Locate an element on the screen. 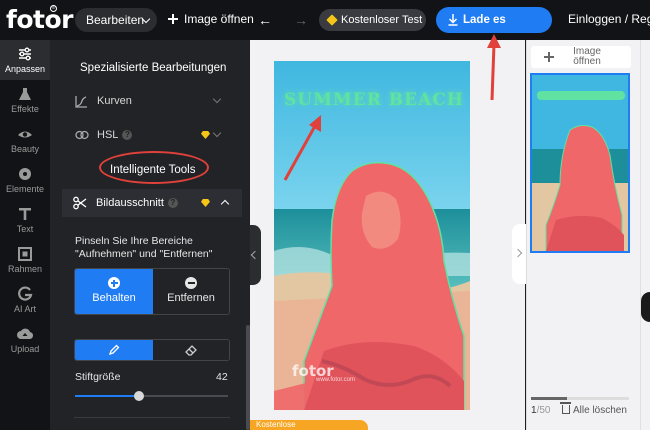 The width and height of the screenshot is (650, 430). rail-item-effects: Effekte is located at coordinates (25, 104).